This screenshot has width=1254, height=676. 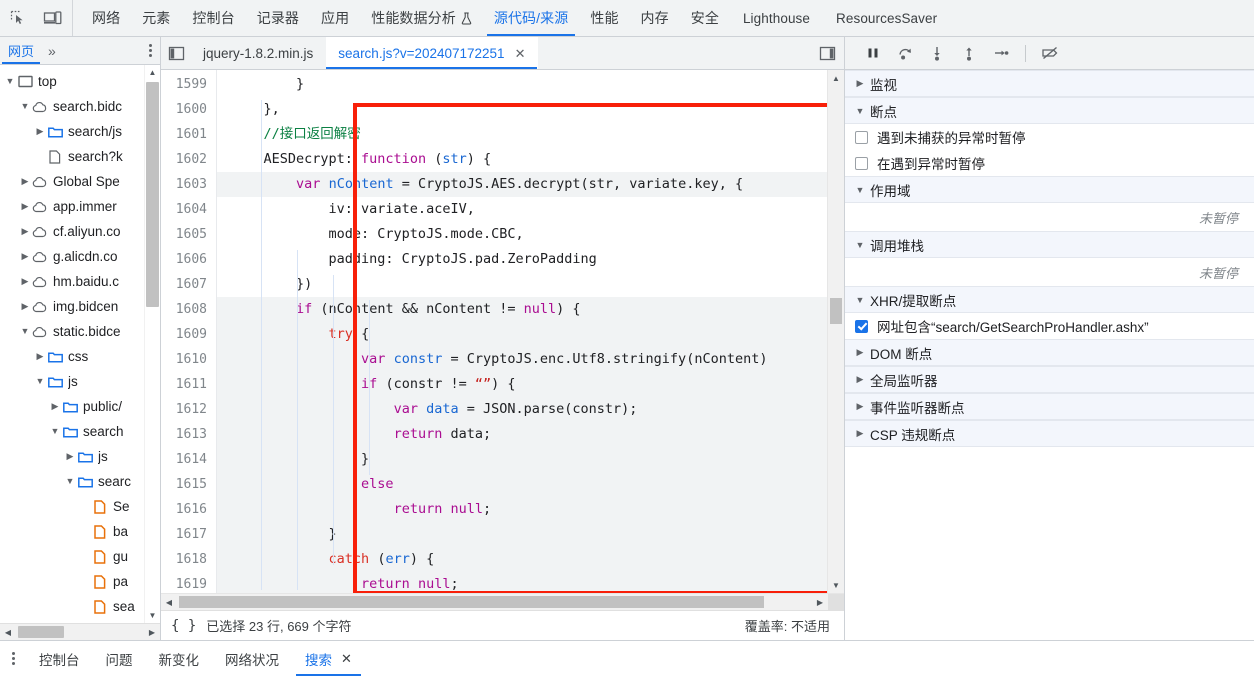 What do you see at coordinates (530, 284) in the screenshot?
I see `code-line: })` at bounding box center [530, 284].